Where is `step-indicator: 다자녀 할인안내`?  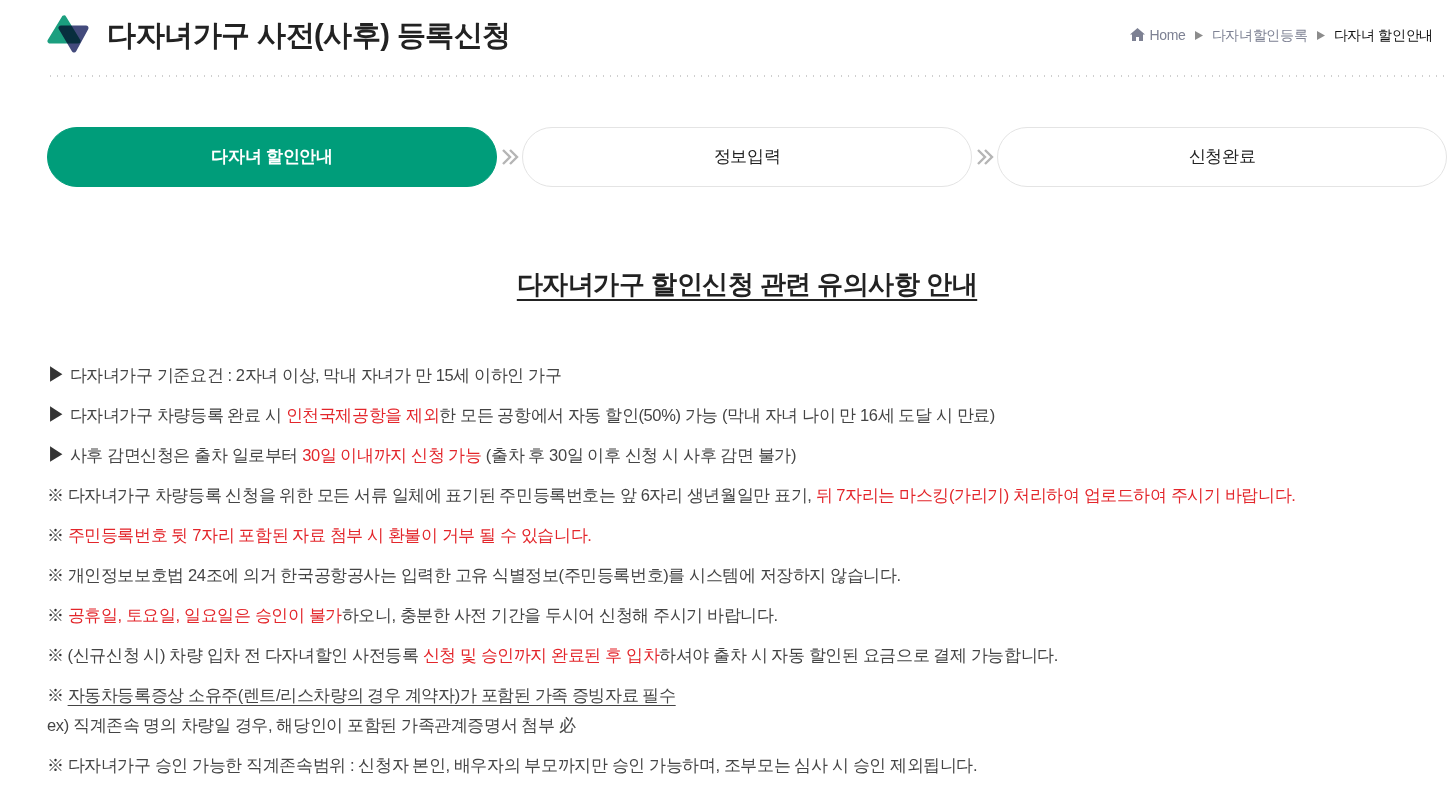 step-indicator: 다자녀 할인안내 is located at coordinates (272, 157).